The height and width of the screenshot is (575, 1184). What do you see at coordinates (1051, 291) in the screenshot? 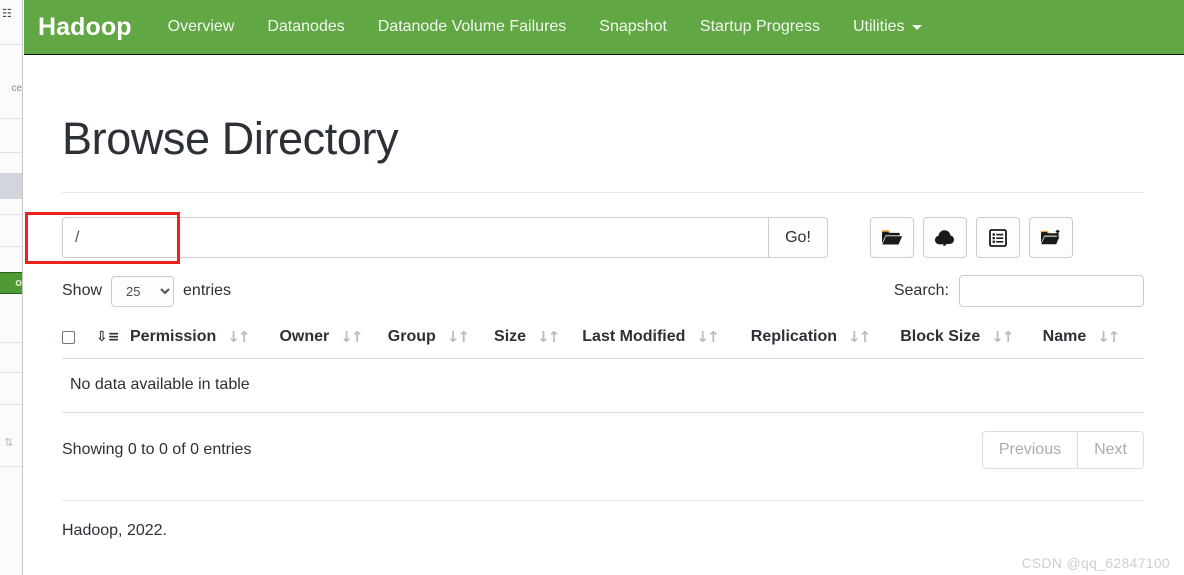
I see `search-input` at bounding box center [1051, 291].